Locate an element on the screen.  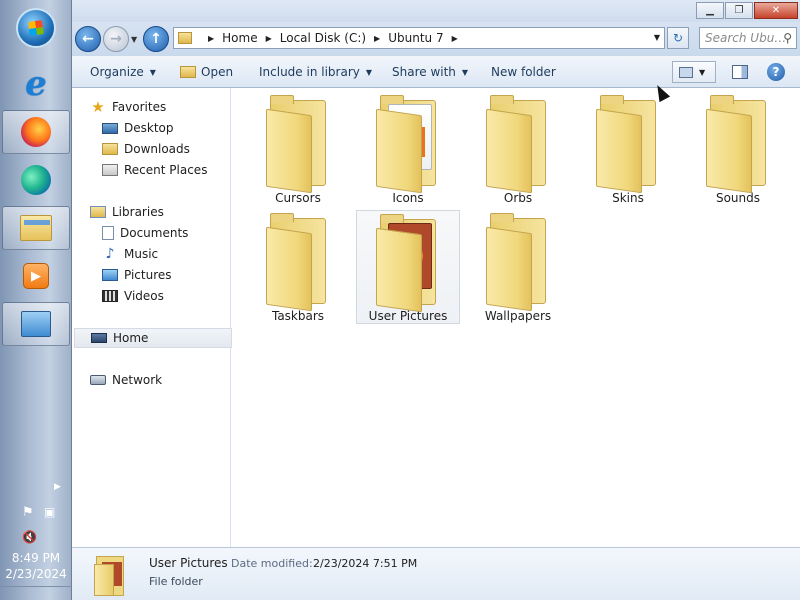
sidebar-item-label: Desktop is located at coordinates (149, 128).